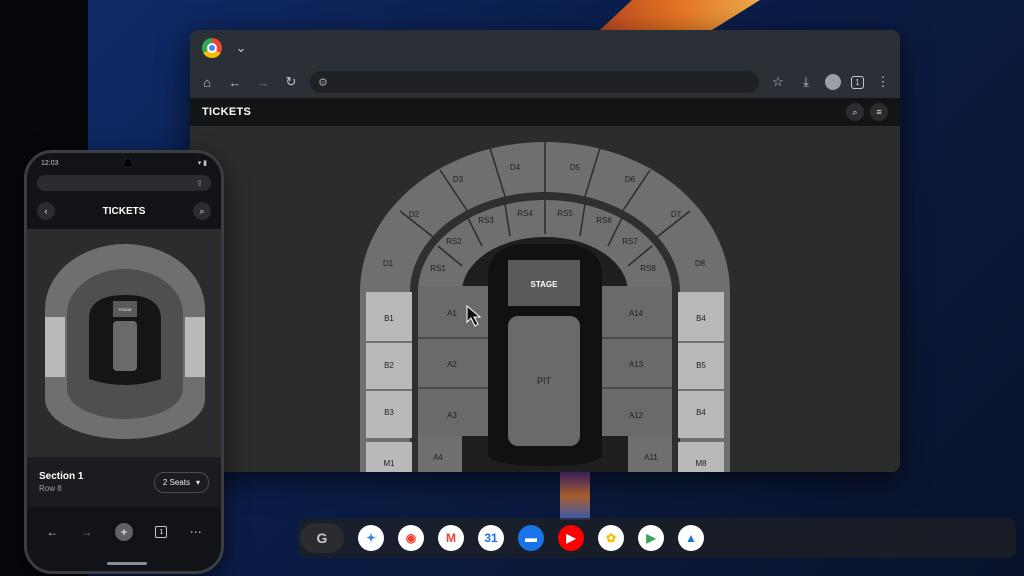  What do you see at coordinates (491, 538) in the screenshot?
I see `calendar-app-icon: 31` at bounding box center [491, 538].